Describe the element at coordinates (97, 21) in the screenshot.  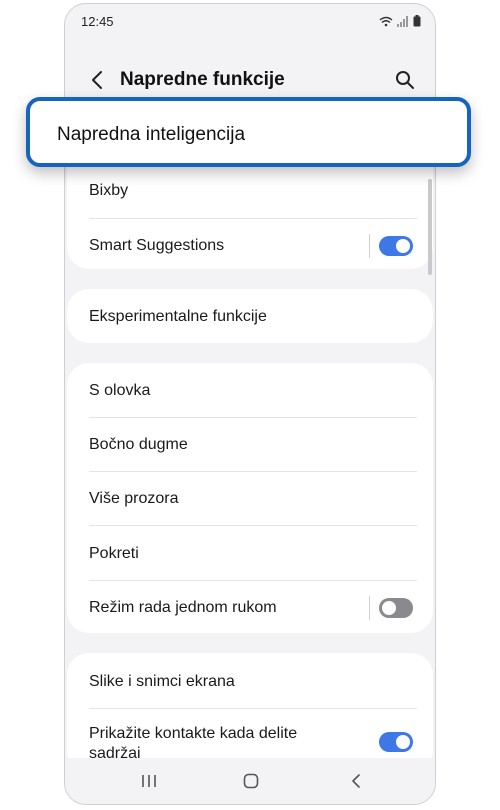
I see `status-time: 12:45` at that location.